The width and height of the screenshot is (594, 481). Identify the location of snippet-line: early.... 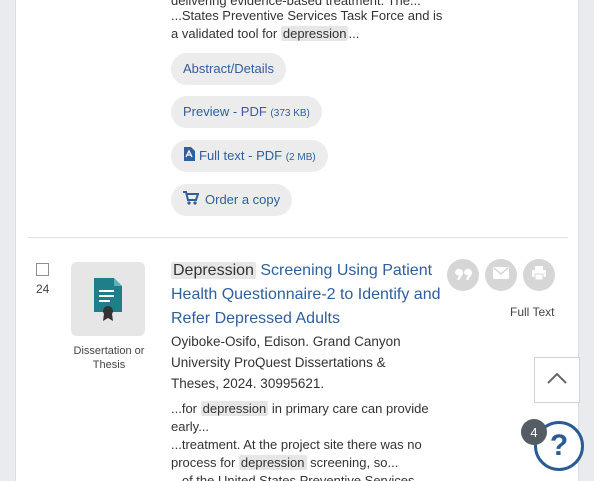
(190, 426).